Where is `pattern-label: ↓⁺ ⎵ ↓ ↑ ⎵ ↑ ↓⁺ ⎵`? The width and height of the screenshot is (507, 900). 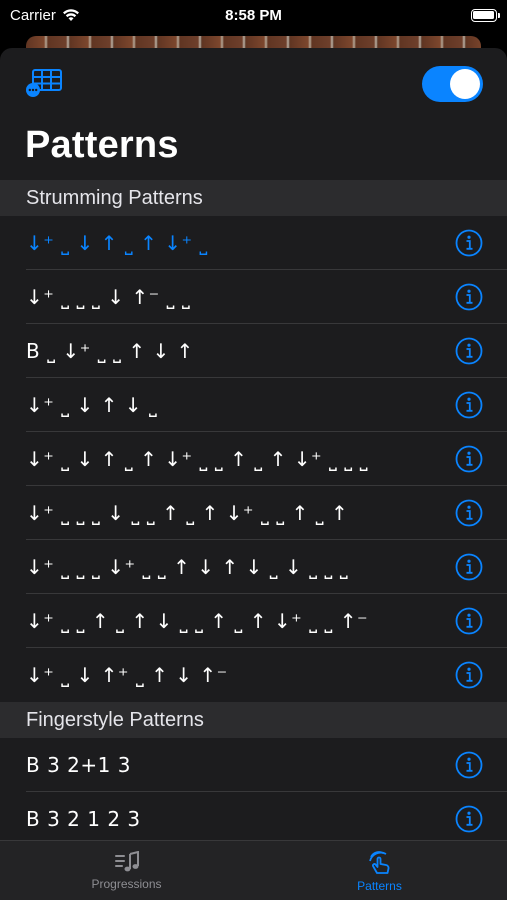
pattern-label: ↓⁺ ⎵ ↓ ↑ ⎵ ↑ ↓⁺ ⎵ is located at coordinates (117, 243).